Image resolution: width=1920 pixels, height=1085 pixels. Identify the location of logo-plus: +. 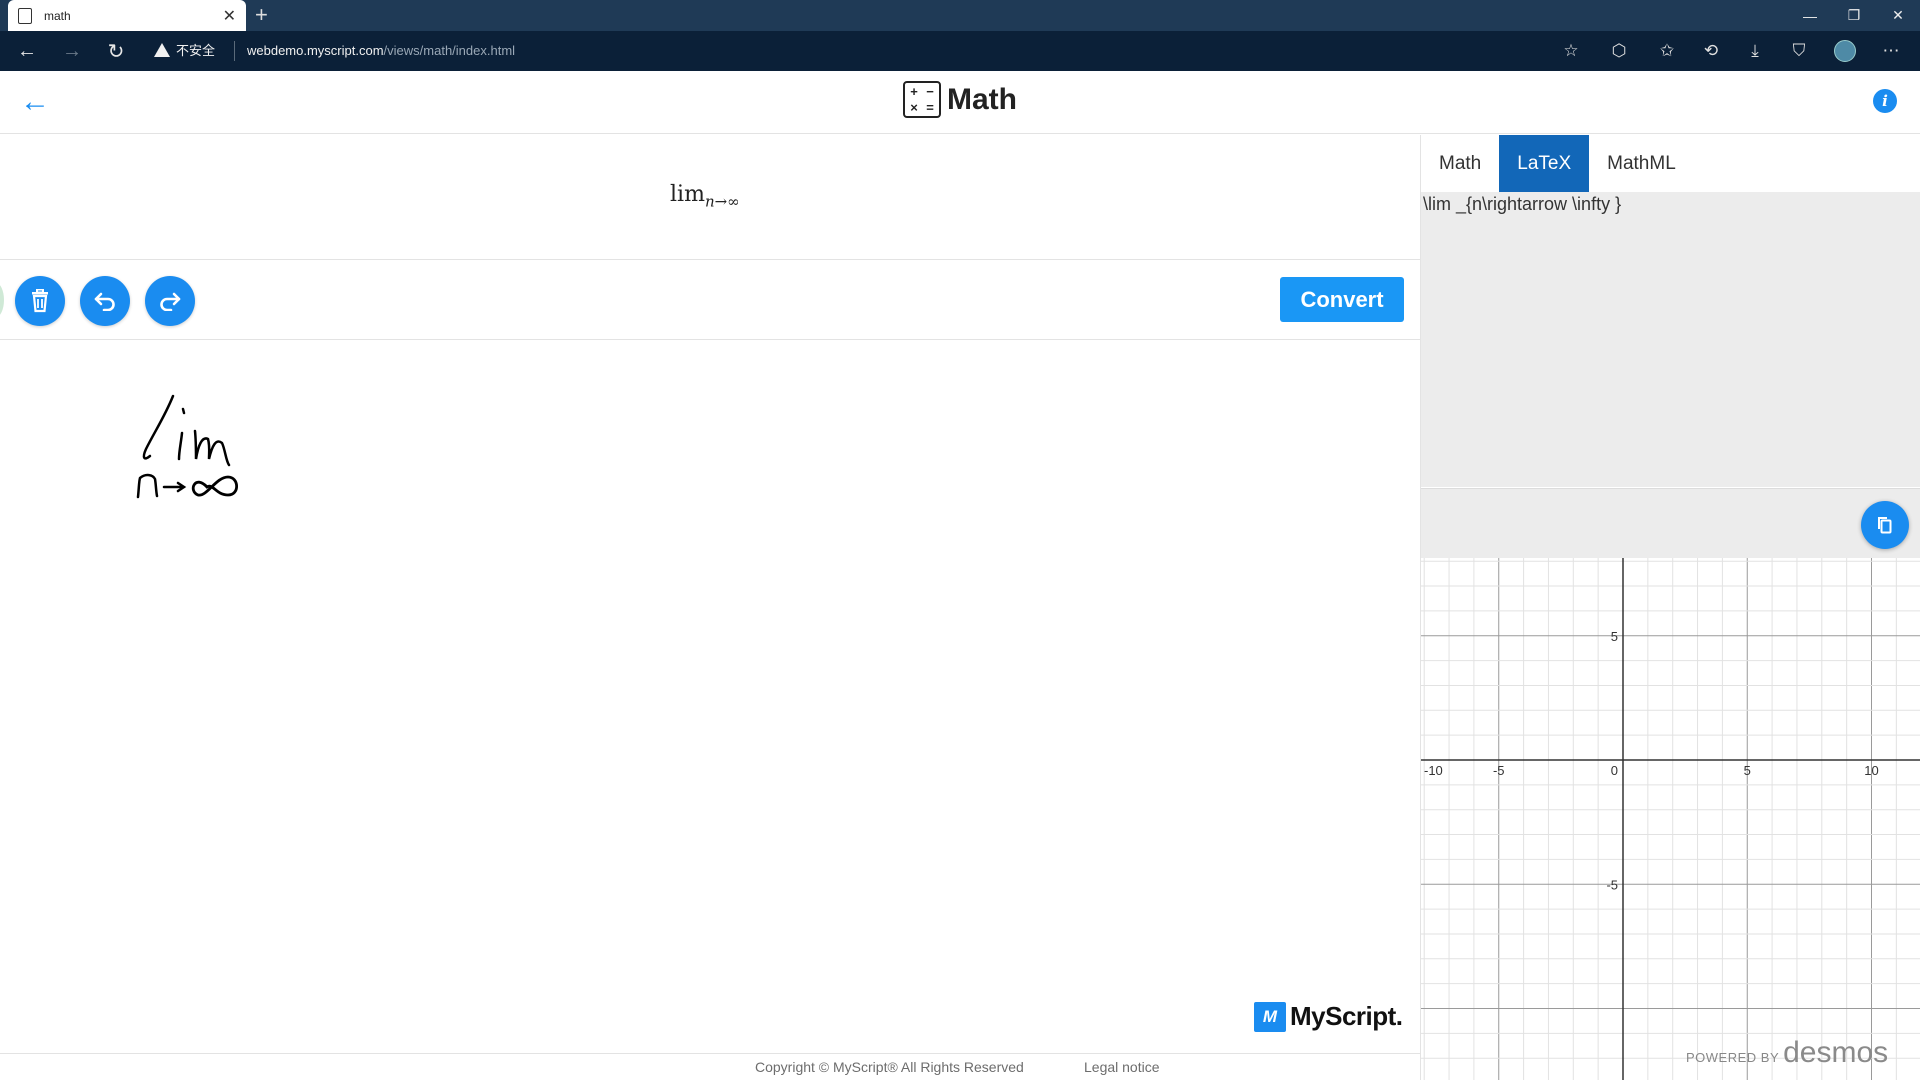
(914, 91).